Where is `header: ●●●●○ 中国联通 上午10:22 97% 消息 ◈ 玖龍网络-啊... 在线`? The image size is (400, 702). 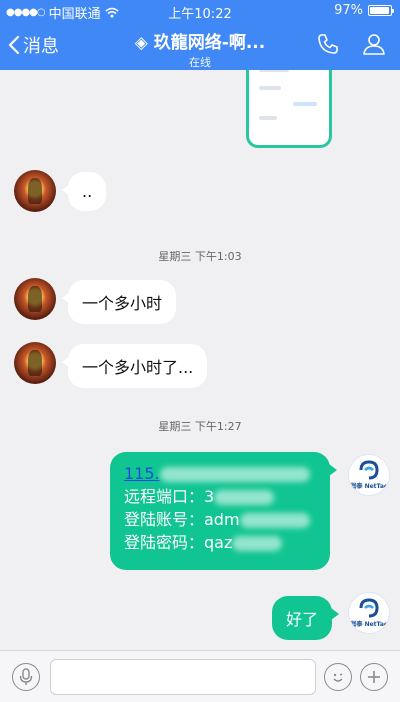 header: ●●●●○ 中国联通 上午10:22 97% 消息 ◈ 玖龍网络-啊... 在线 is located at coordinates (200, 35).